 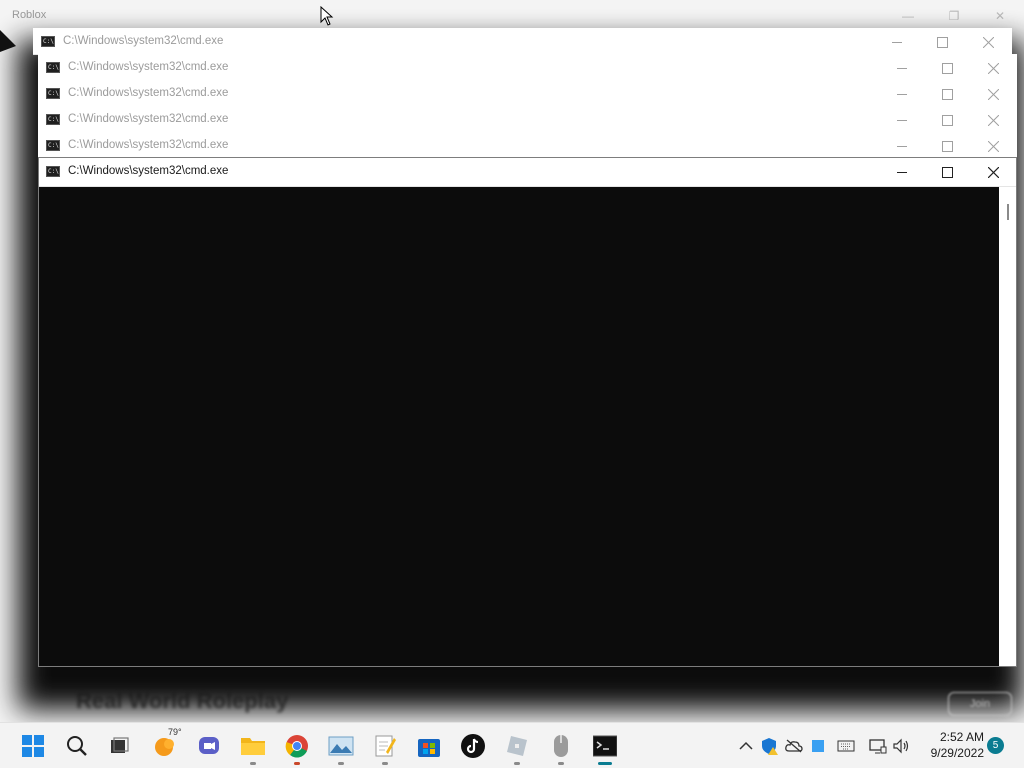 I want to click on notepad-icon, so click(x=385, y=746).